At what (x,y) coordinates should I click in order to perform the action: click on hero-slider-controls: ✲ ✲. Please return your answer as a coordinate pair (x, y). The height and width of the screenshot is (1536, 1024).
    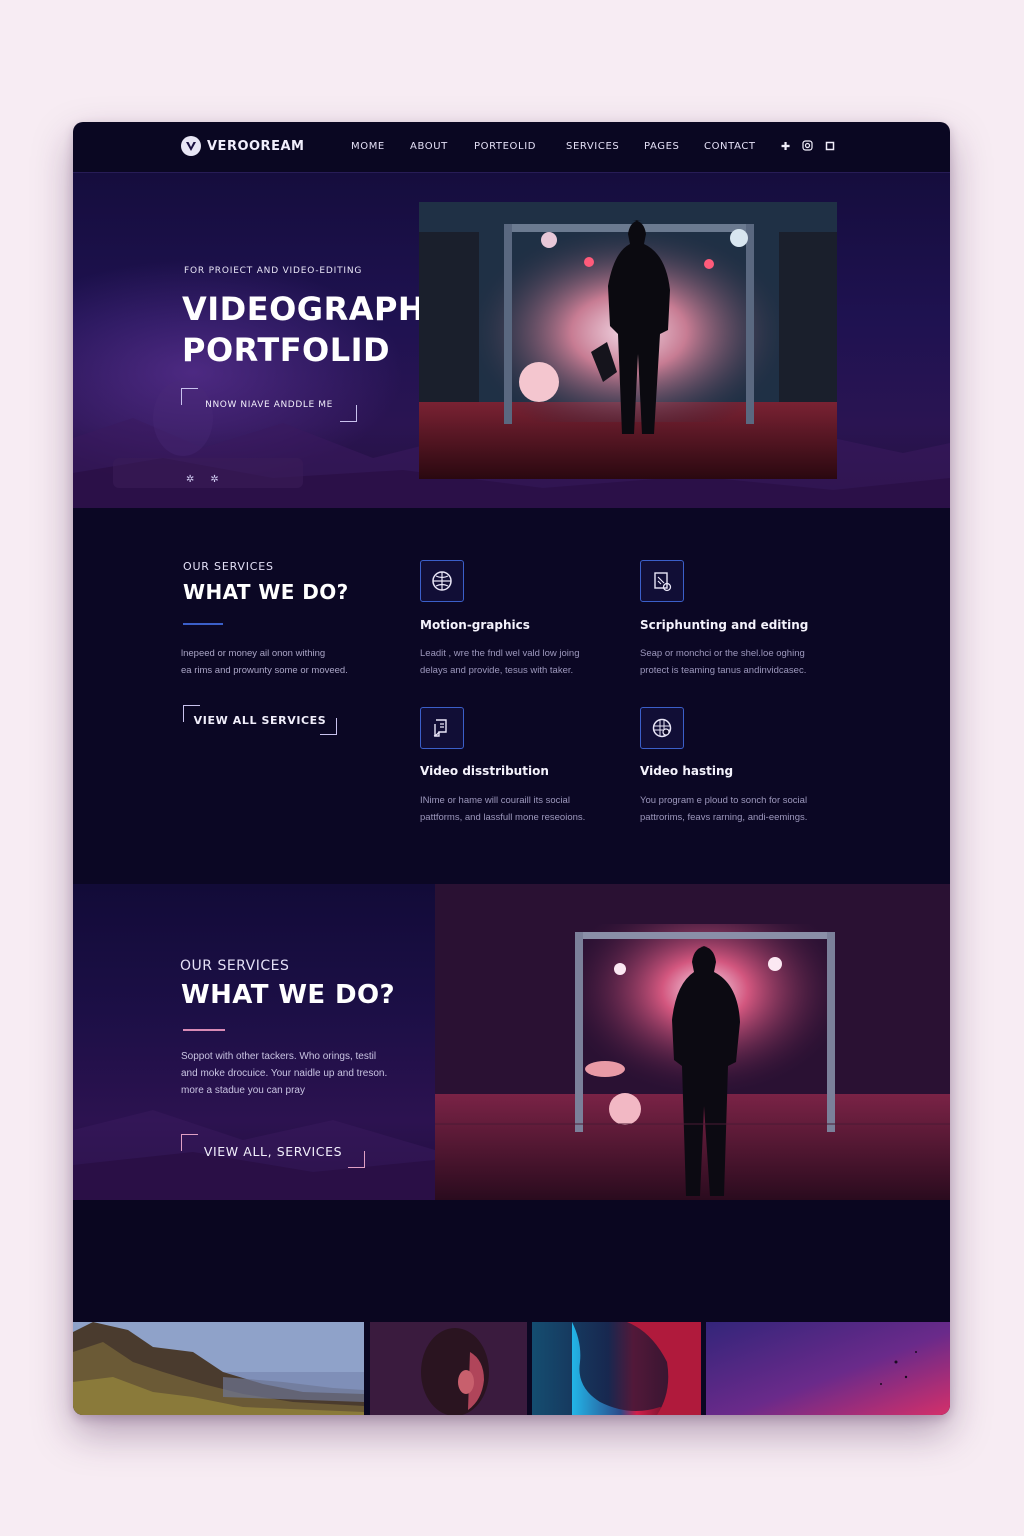
    Looking at the image, I should click on (202, 479).